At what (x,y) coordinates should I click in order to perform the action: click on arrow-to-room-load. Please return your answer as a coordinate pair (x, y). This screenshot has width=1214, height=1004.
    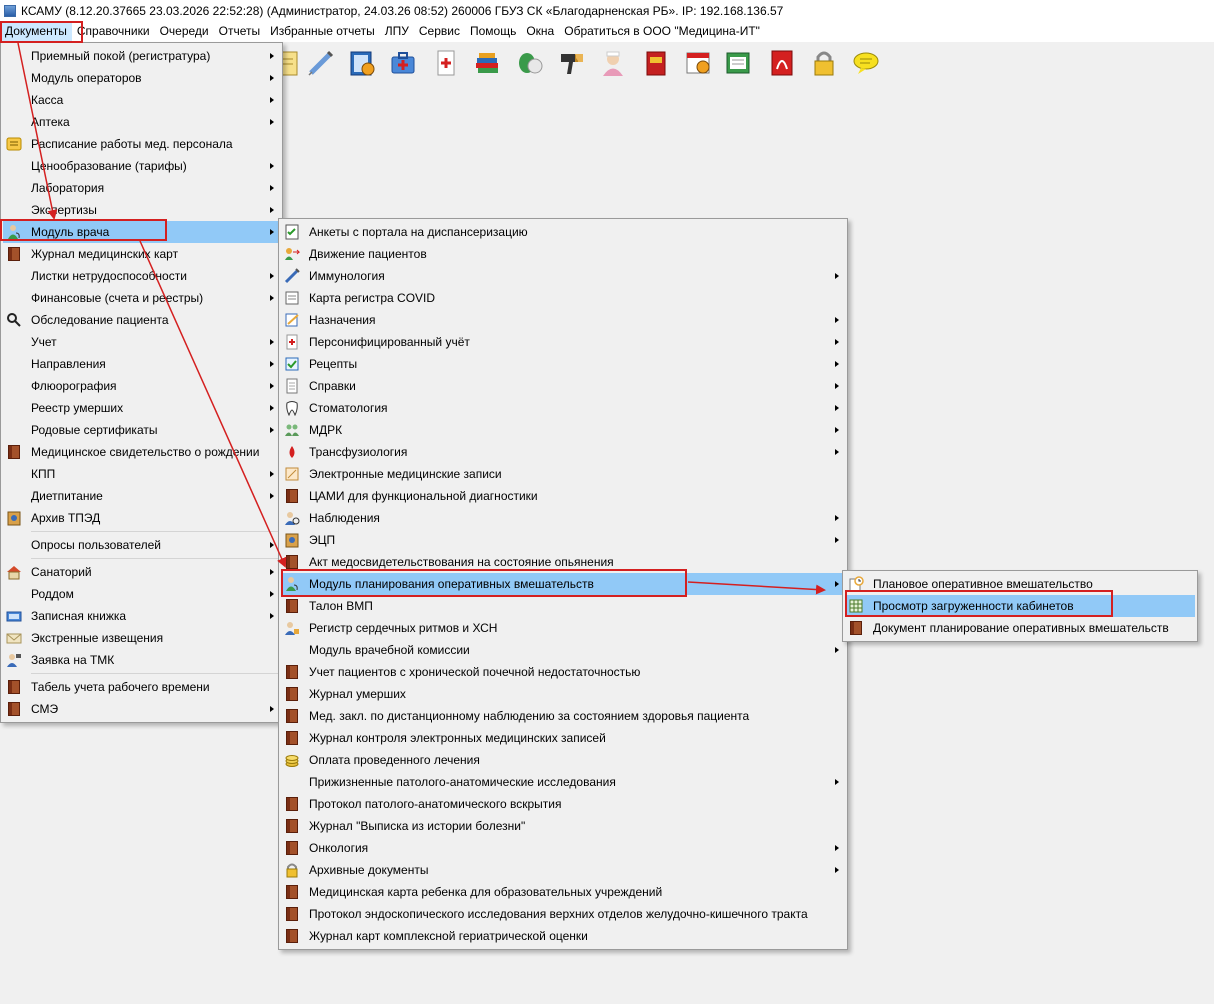
    Looking at the image, I should click on (756, 588).